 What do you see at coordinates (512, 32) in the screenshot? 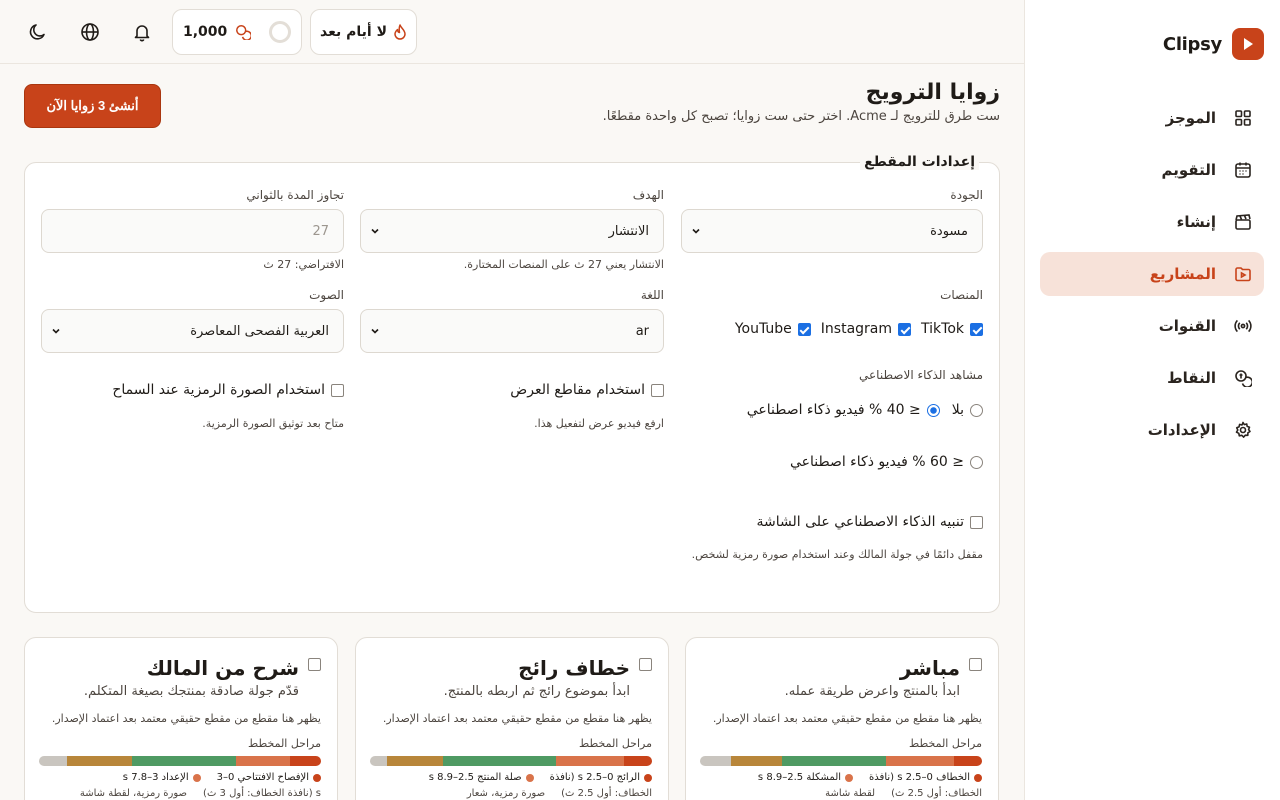
I see `topbar: 1,000 لا أيام بعد` at bounding box center [512, 32].